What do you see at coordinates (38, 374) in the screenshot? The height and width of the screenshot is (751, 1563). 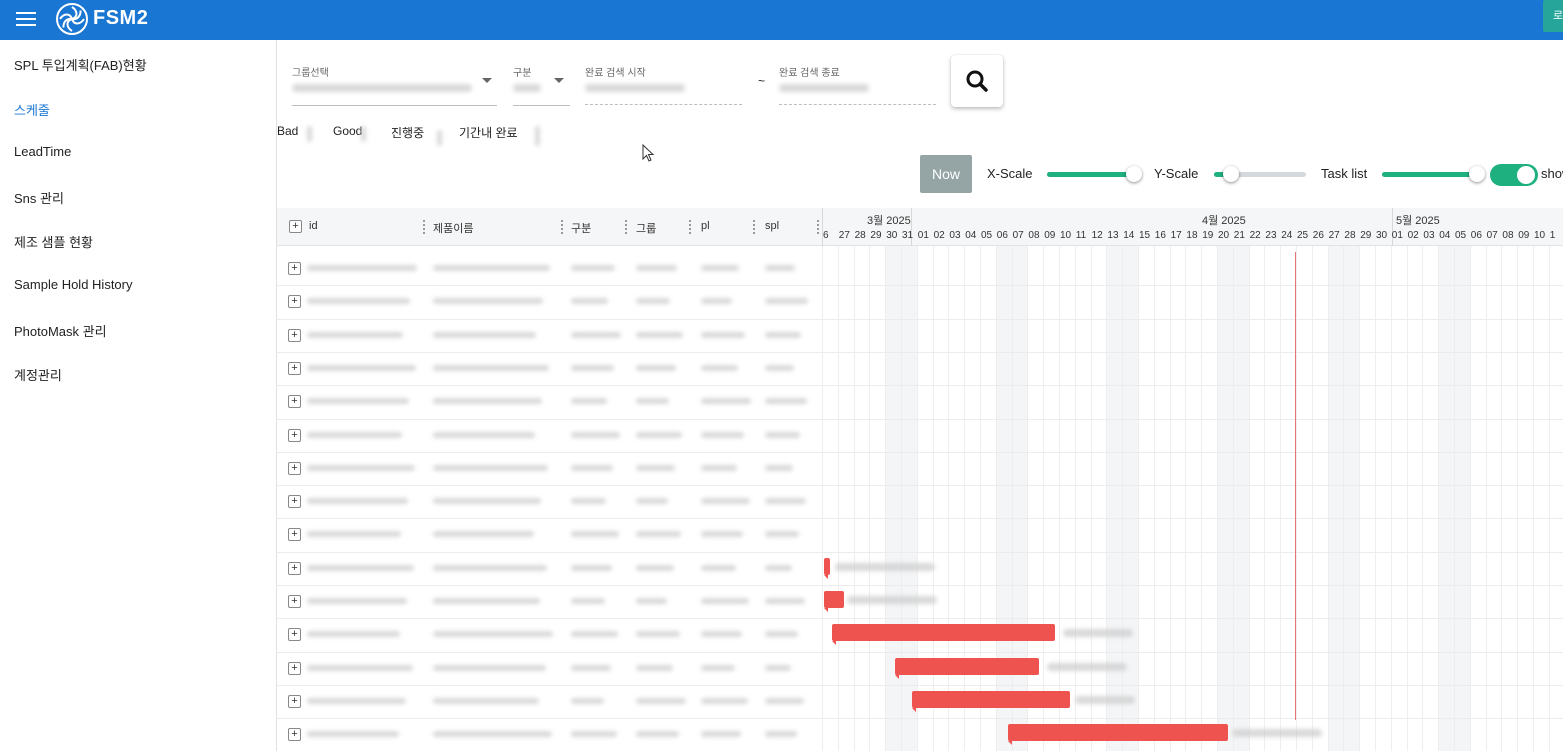 I see `sidebar-item-account: 계정관리` at bounding box center [38, 374].